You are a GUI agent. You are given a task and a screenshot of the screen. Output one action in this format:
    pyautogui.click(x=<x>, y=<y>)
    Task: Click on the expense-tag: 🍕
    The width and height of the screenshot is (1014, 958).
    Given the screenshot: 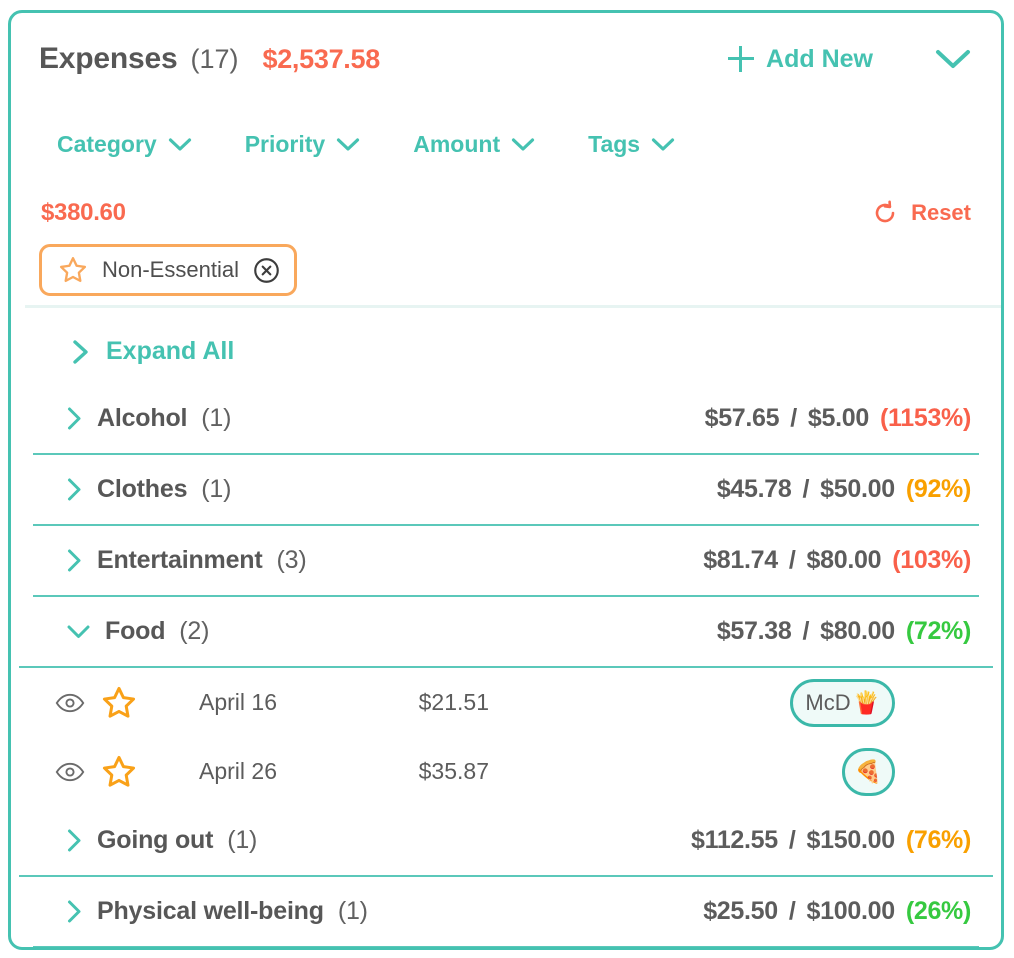 What is the action you would take?
    pyautogui.click(x=868, y=771)
    